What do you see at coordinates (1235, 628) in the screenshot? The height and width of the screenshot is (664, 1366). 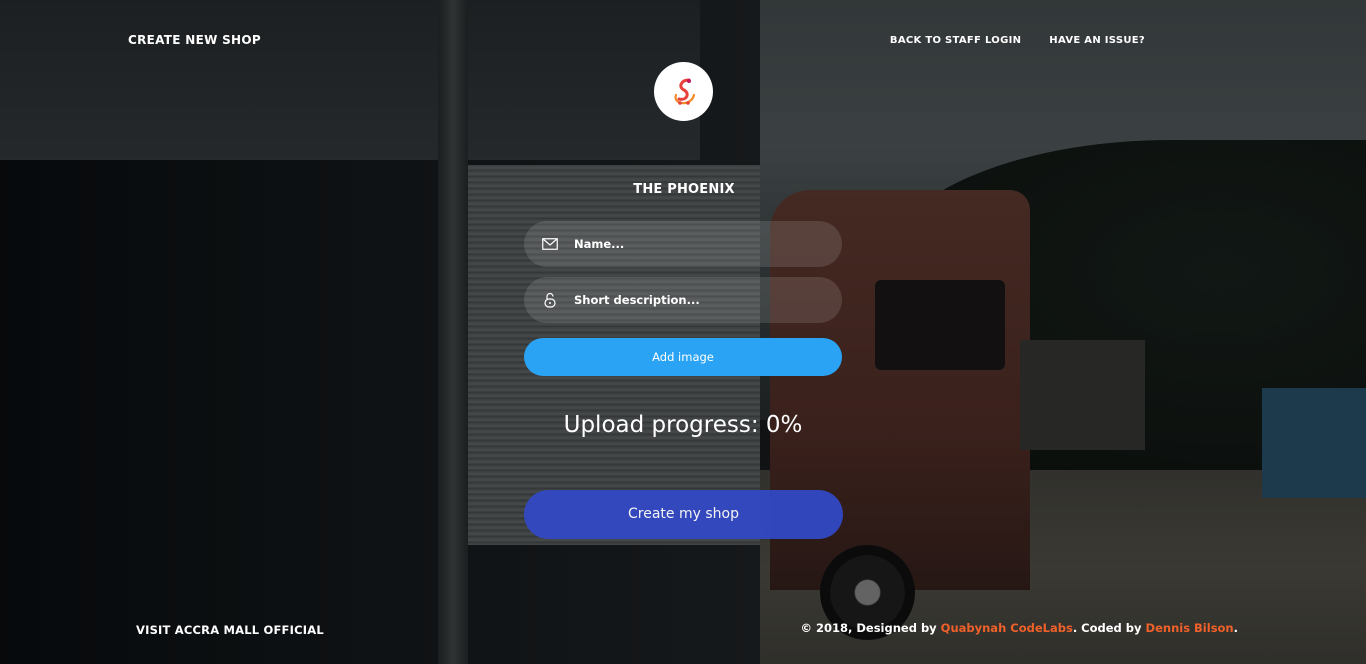 I see `footer-period: .` at bounding box center [1235, 628].